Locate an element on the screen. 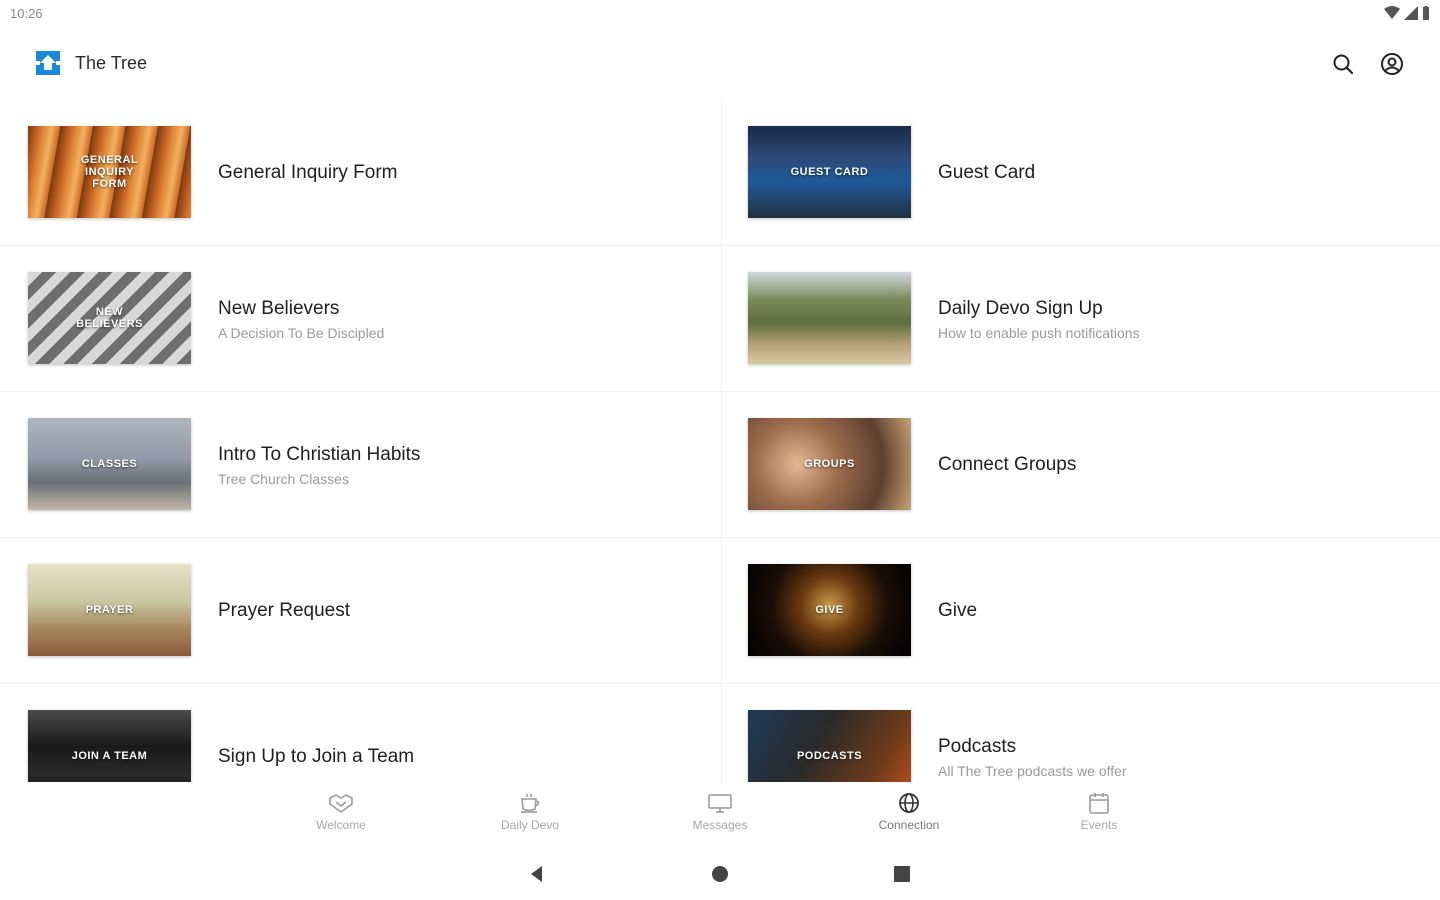 This screenshot has height=900, width=1440. coffee-cup-icon is located at coordinates (530, 803).